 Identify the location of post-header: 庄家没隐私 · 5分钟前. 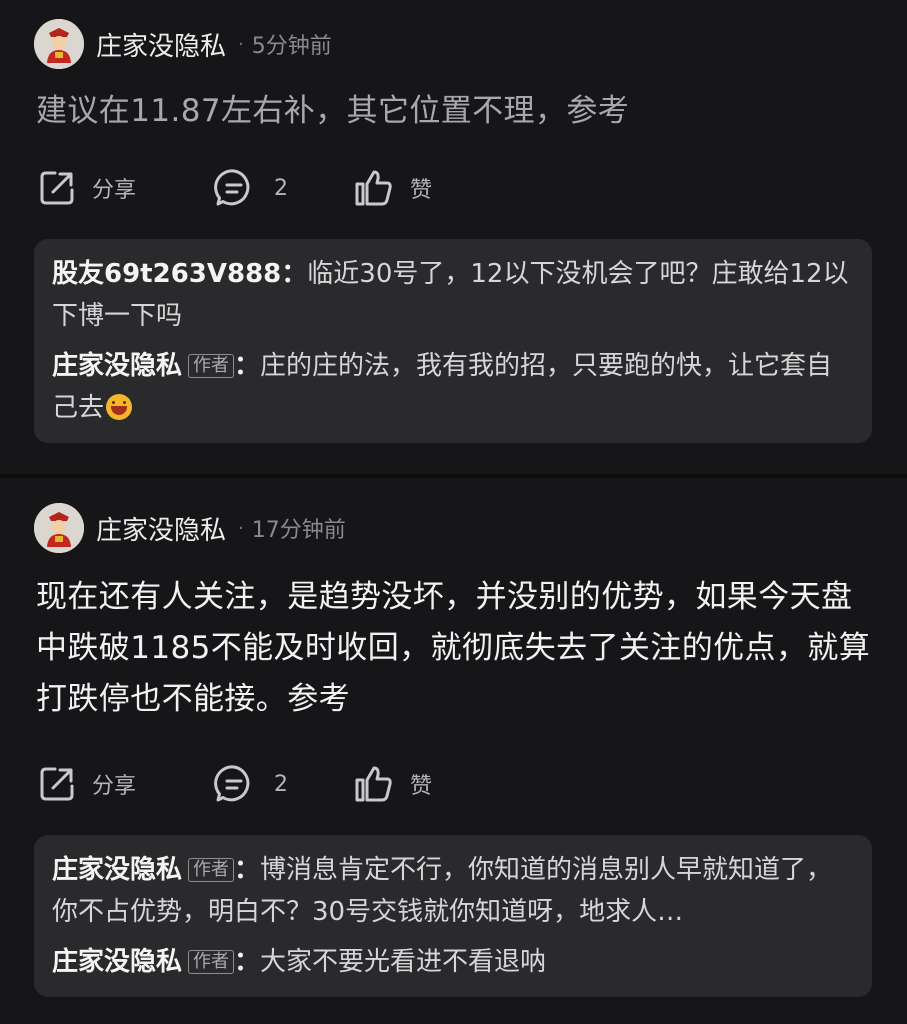
(183, 44).